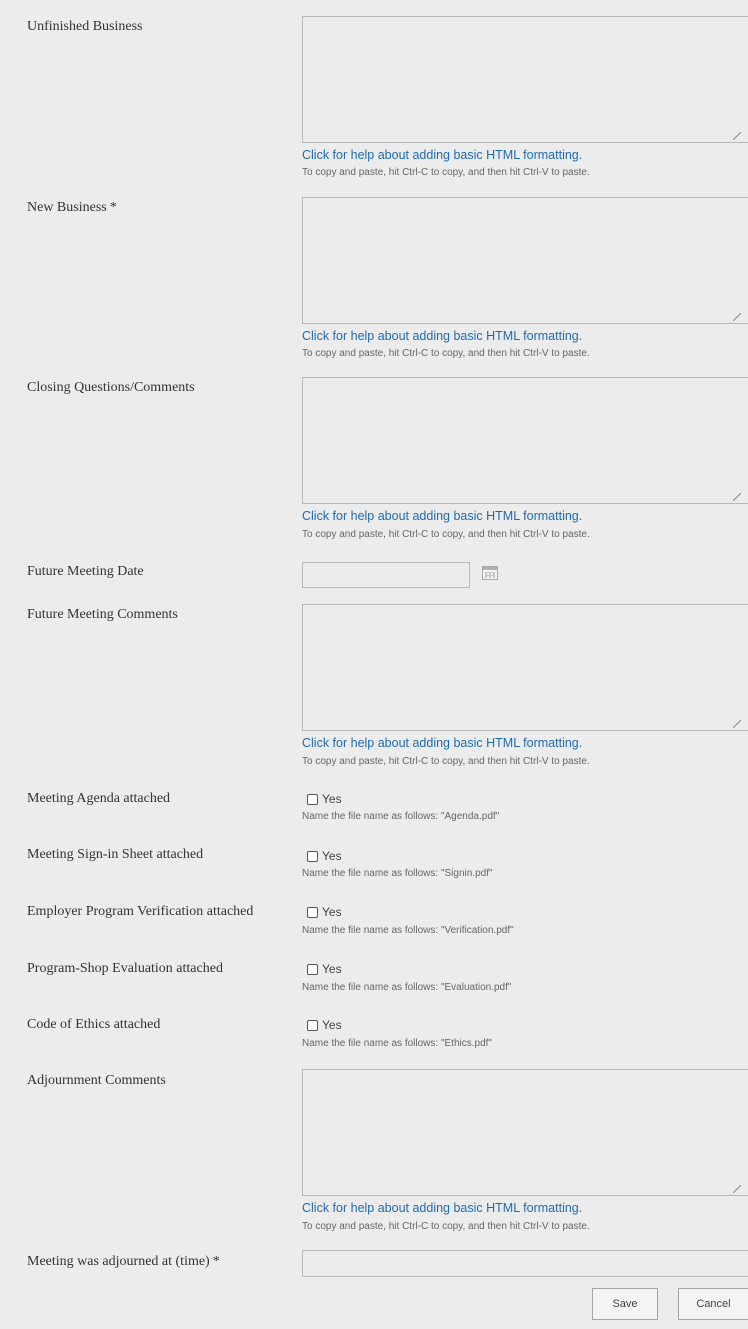 This screenshot has height=1329, width=748. What do you see at coordinates (85, 26) in the screenshot?
I see `unfinished-business-label: Unfinished Business` at bounding box center [85, 26].